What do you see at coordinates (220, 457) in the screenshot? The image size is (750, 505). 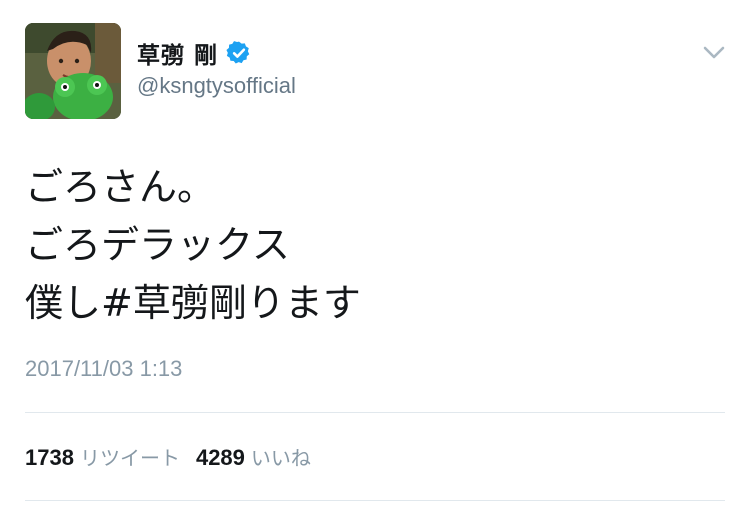 I see `likes-count: 4289` at bounding box center [220, 457].